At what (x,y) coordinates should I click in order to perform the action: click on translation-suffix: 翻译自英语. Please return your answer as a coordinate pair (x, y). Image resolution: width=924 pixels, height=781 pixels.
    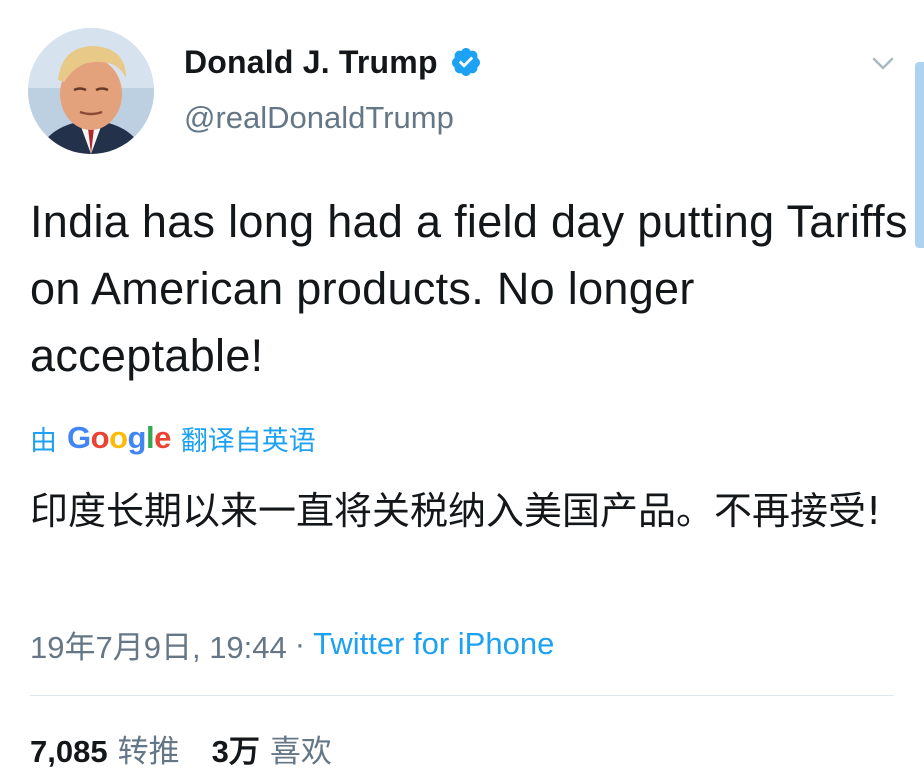
    Looking at the image, I should click on (248, 440).